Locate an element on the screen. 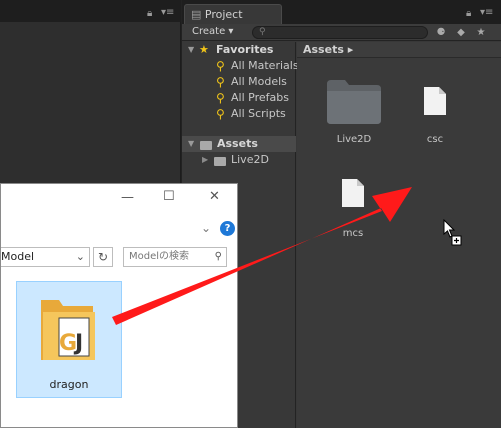 The image size is (501, 428). favorites-star-icon: ★ is located at coordinates (481, 32).